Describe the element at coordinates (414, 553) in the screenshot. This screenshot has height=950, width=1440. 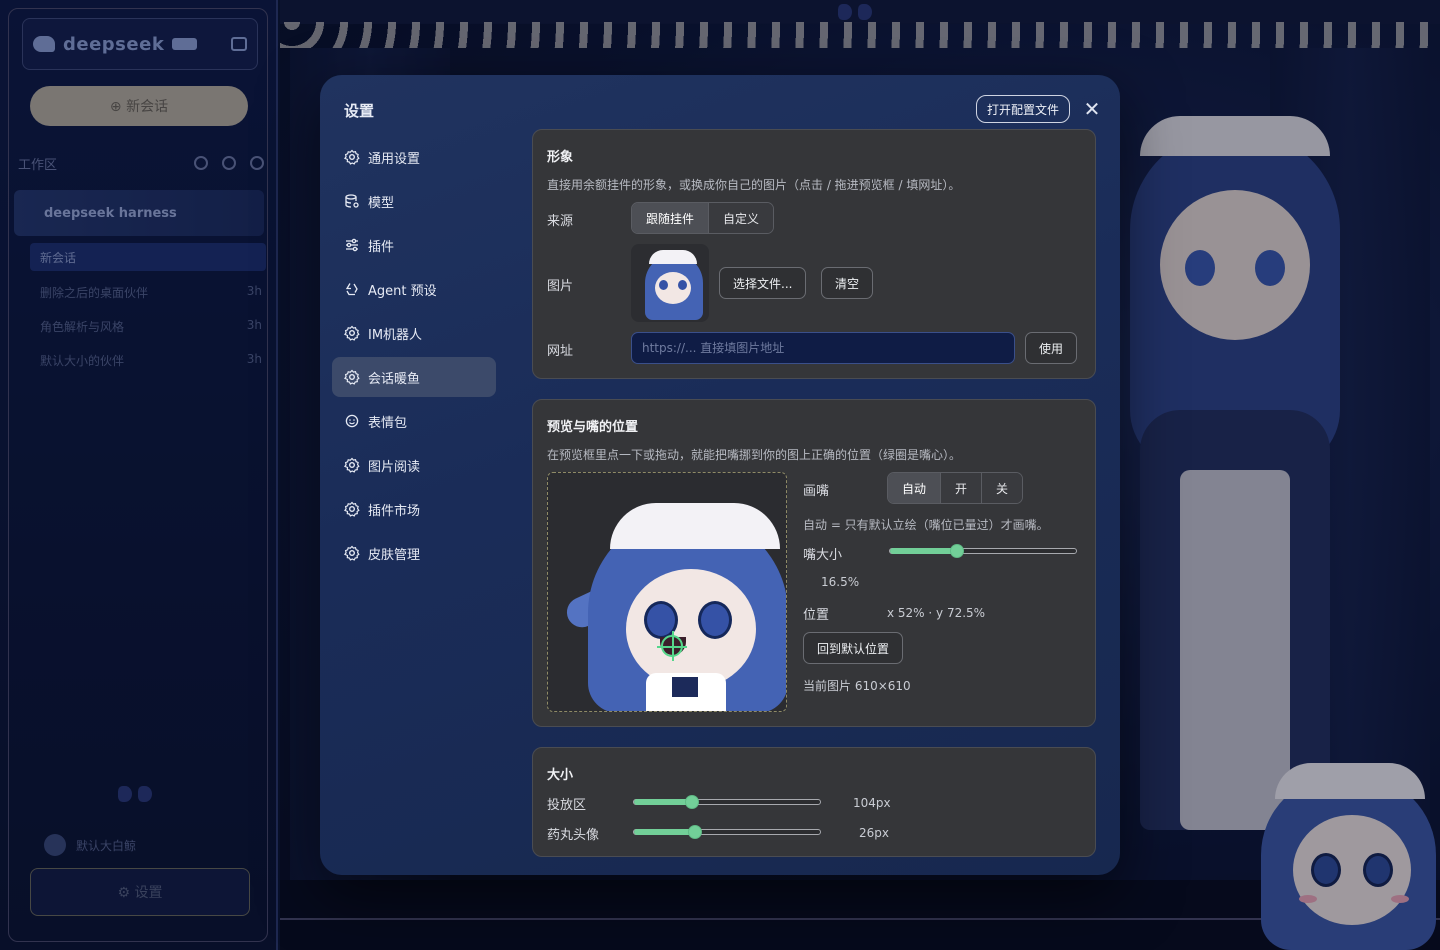
I see `nav-item-skin-management: 皮肤管理` at that location.